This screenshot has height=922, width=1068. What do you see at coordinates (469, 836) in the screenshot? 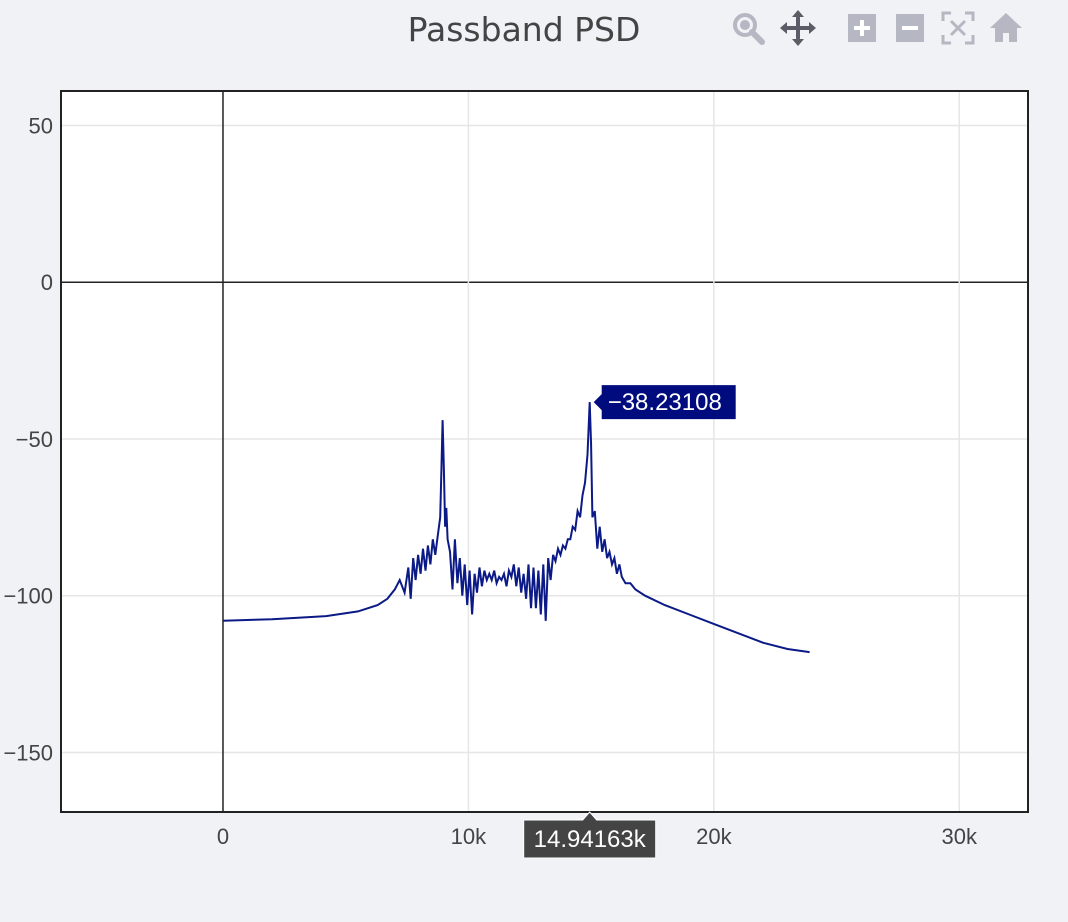
I see `x-tick-label: 10k` at bounding box center [469, 836].